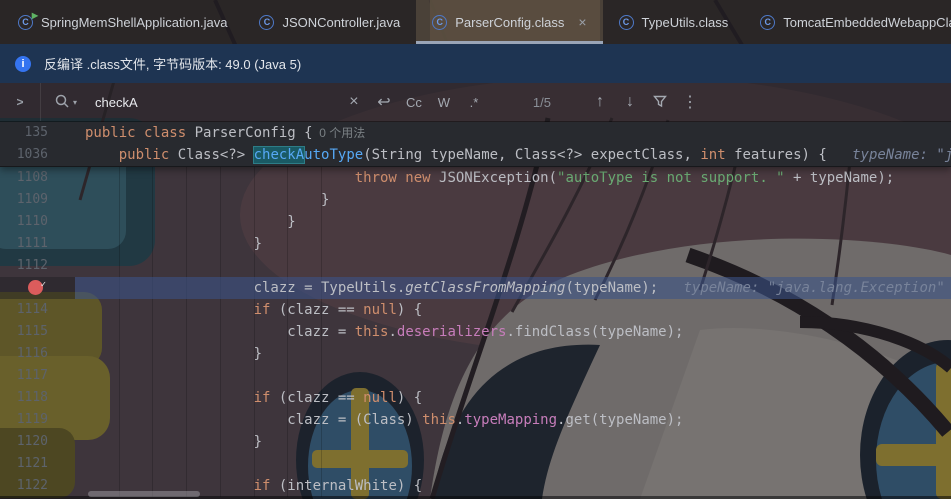  What do you see at coordinates (660, 102) in the screenshot?
I see `filter-icon` at bounding box center [660, 102].